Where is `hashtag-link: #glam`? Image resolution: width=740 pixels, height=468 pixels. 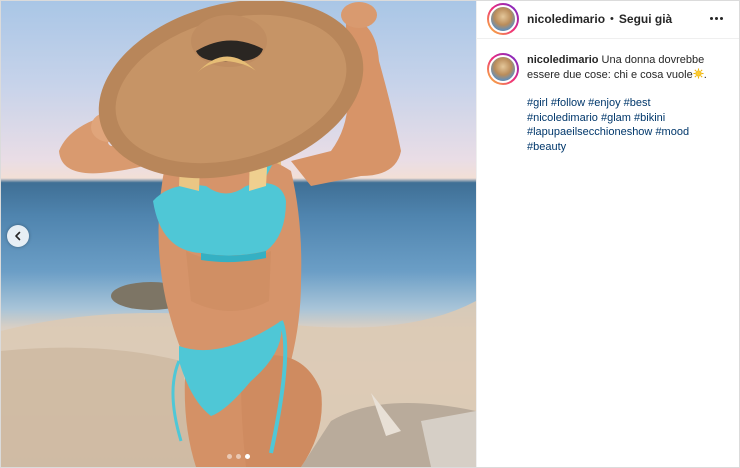
hashtag-link: #glam is located at coordinates (616, 118).